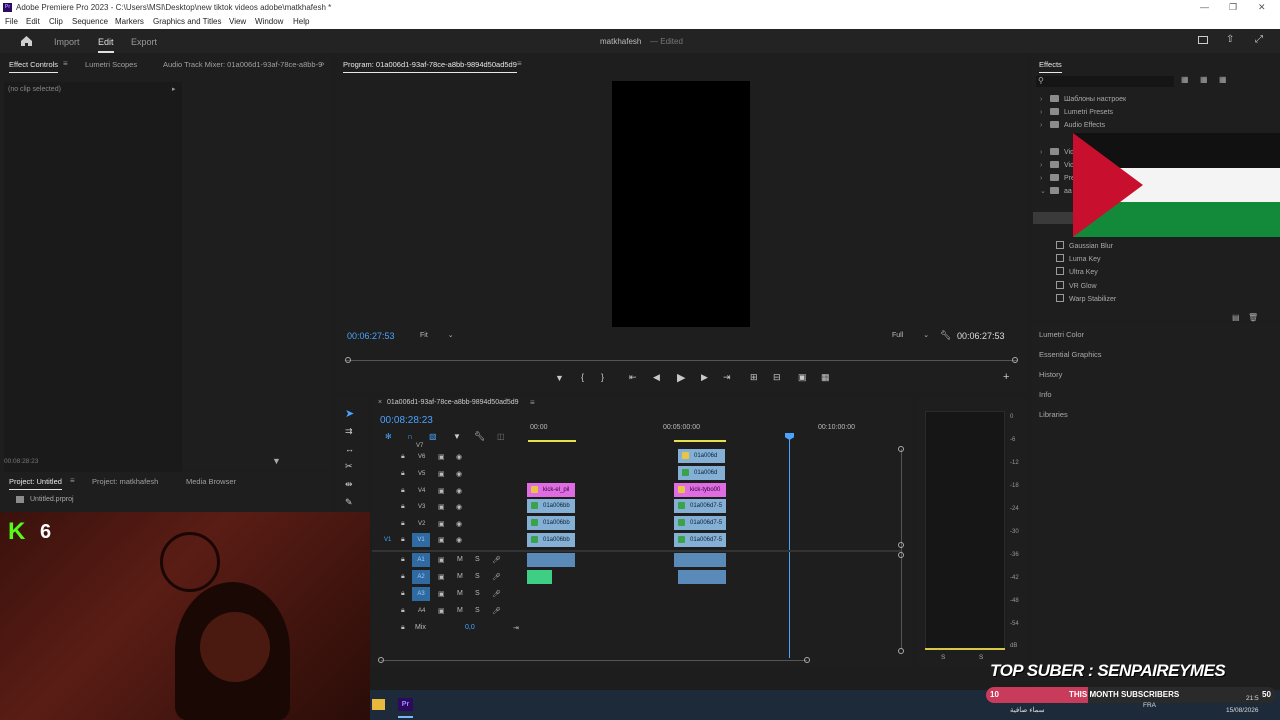 The image size is (1280, 720). I want to click on program-menu-icon: ≡, so click(519, 63).